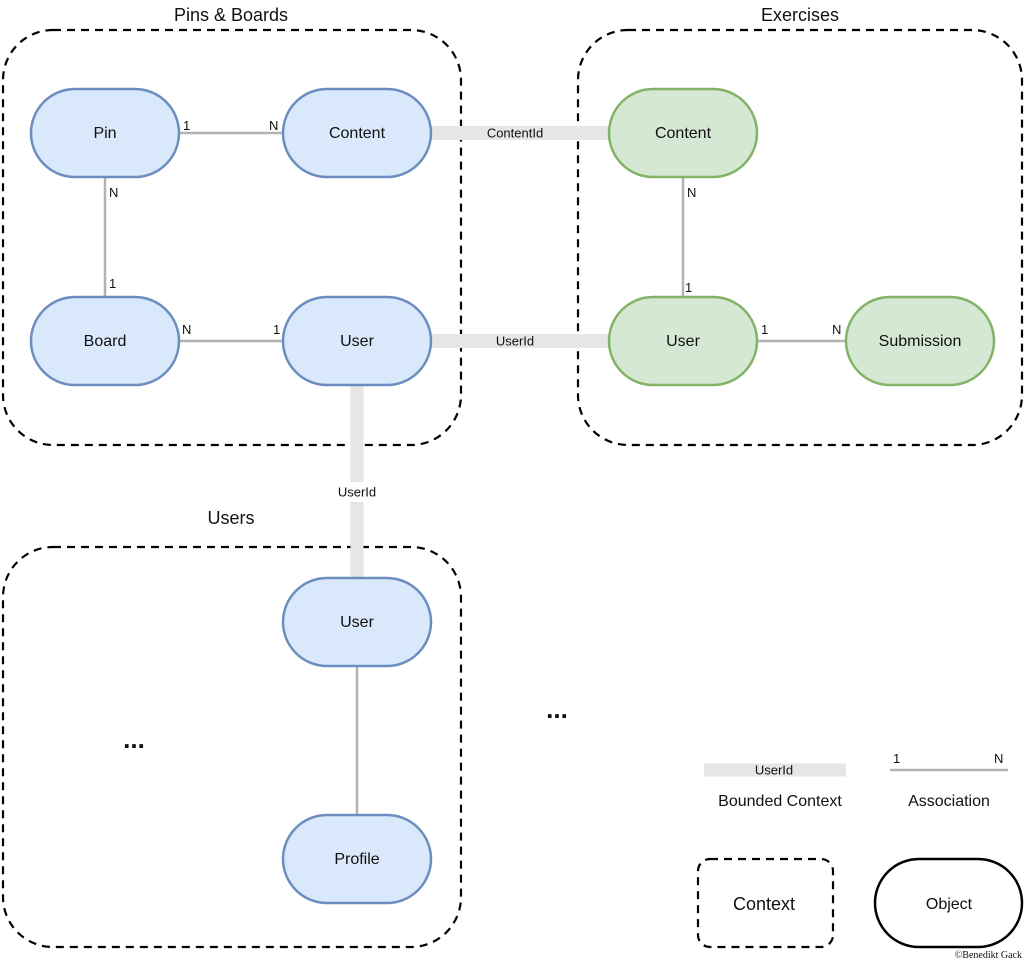 The height and width of the screenshot is (962, 1024). I want to click on bounded-link-label: ContentId, so click(515, 132).